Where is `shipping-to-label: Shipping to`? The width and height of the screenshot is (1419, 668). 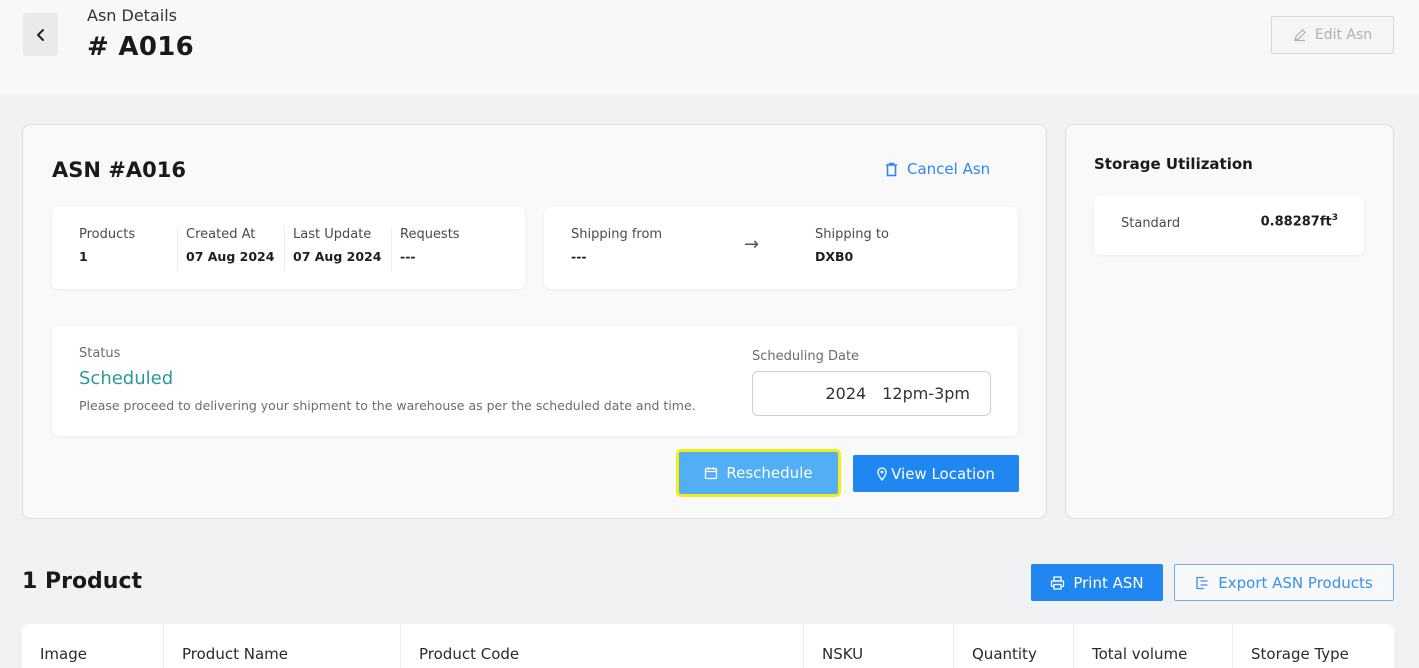 shipping-to-label: Shipping to is located at coordinates (852, 234).